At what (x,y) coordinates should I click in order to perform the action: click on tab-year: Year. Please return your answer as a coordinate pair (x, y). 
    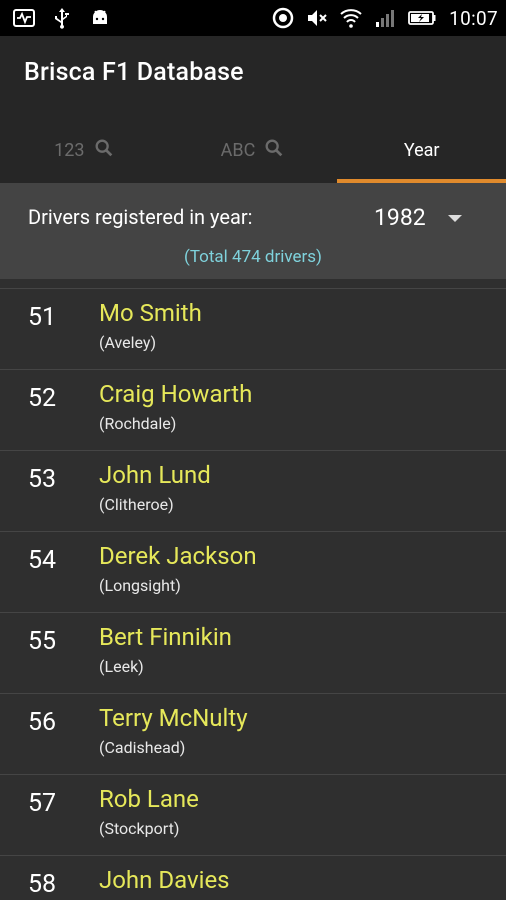
    Looking at the image, I should click on (421, 150).